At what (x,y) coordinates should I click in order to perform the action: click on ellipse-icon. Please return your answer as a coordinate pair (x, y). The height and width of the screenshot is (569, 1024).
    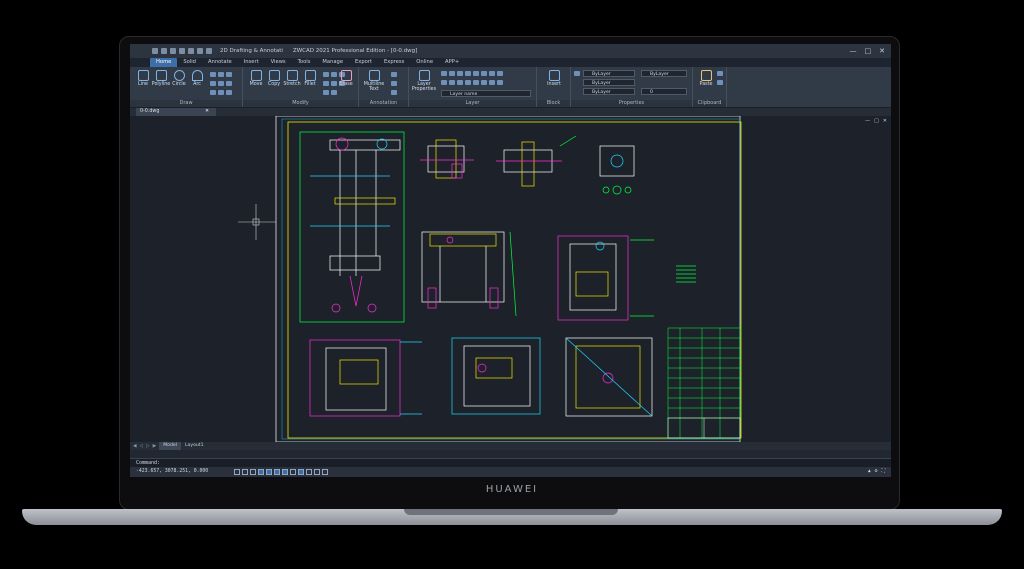
    Looking at the image, I should click on (221, 74).